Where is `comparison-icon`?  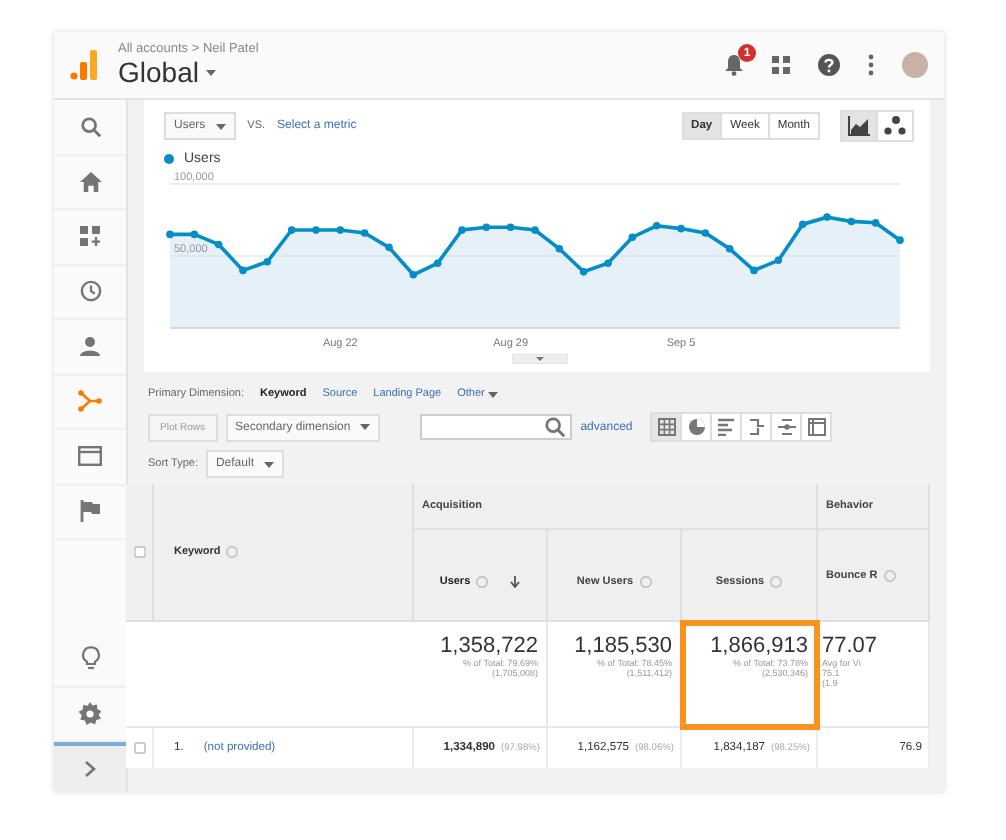
comparison-icon is located at coordinates (756, 427).